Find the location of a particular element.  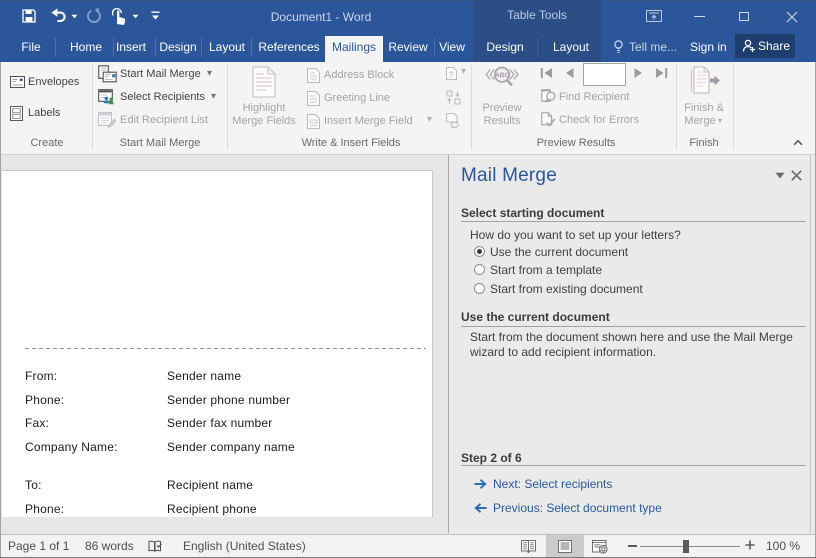

svg-text: ABC is located at coordinates (502, 75).